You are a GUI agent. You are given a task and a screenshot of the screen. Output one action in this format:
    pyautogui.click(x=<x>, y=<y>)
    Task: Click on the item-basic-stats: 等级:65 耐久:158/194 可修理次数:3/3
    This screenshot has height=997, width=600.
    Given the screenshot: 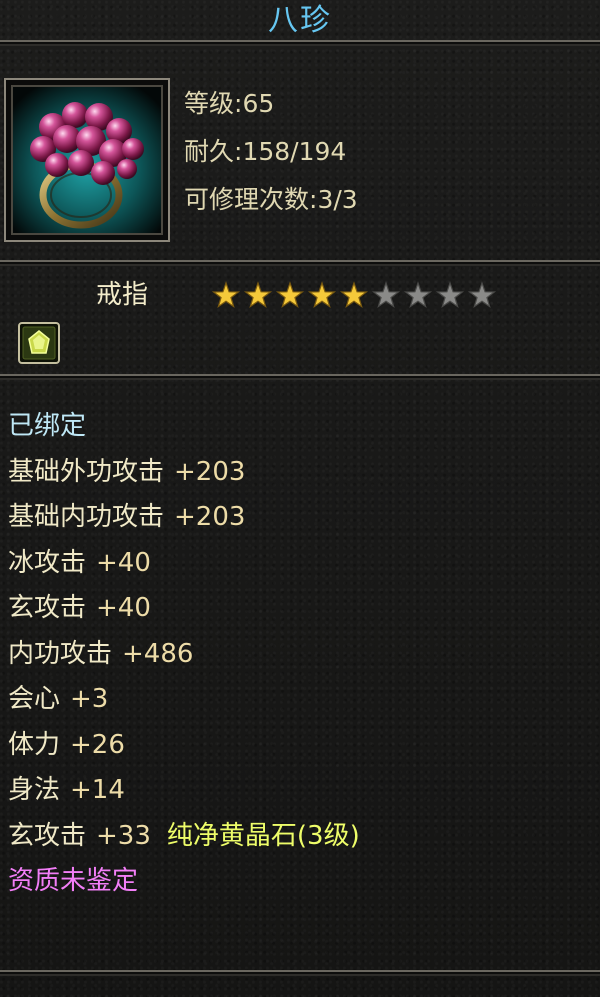 What is the action you would take?
    pyautogui.click(x=271, y=152)
    